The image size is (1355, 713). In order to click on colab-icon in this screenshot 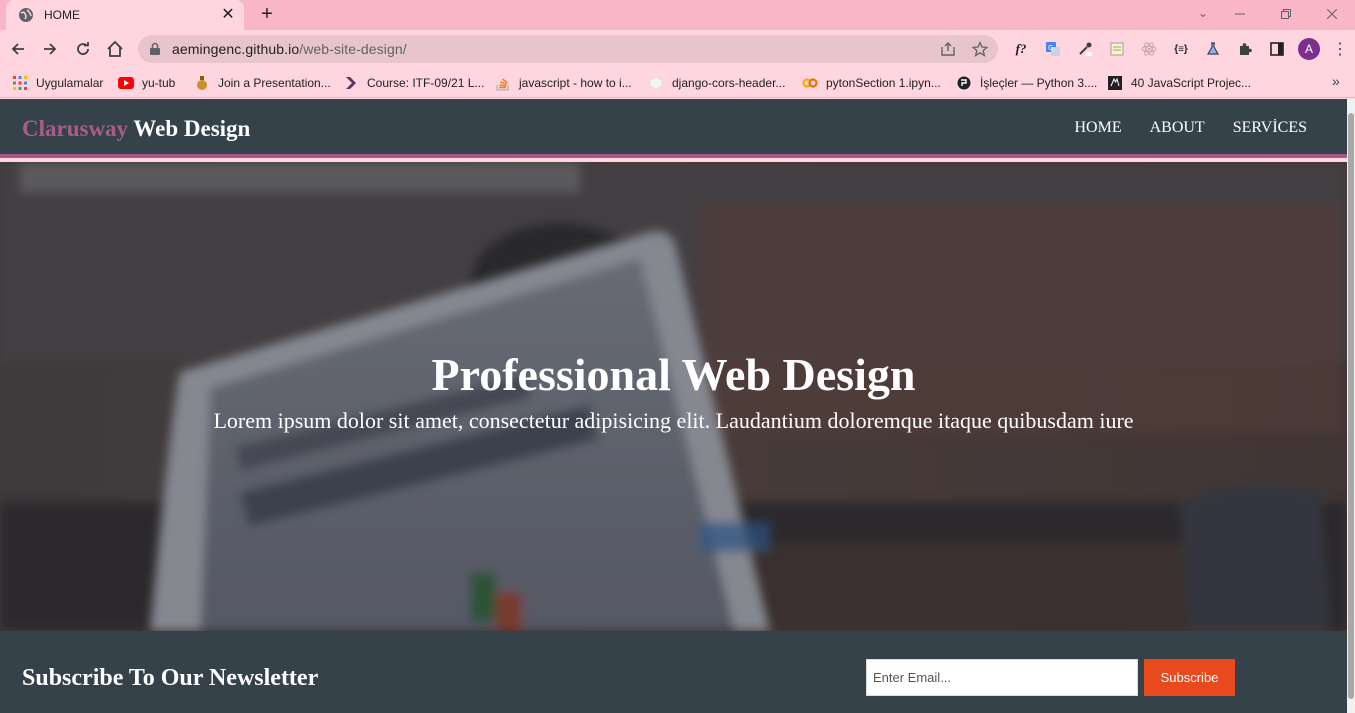, I will do `click(810, 83)`.